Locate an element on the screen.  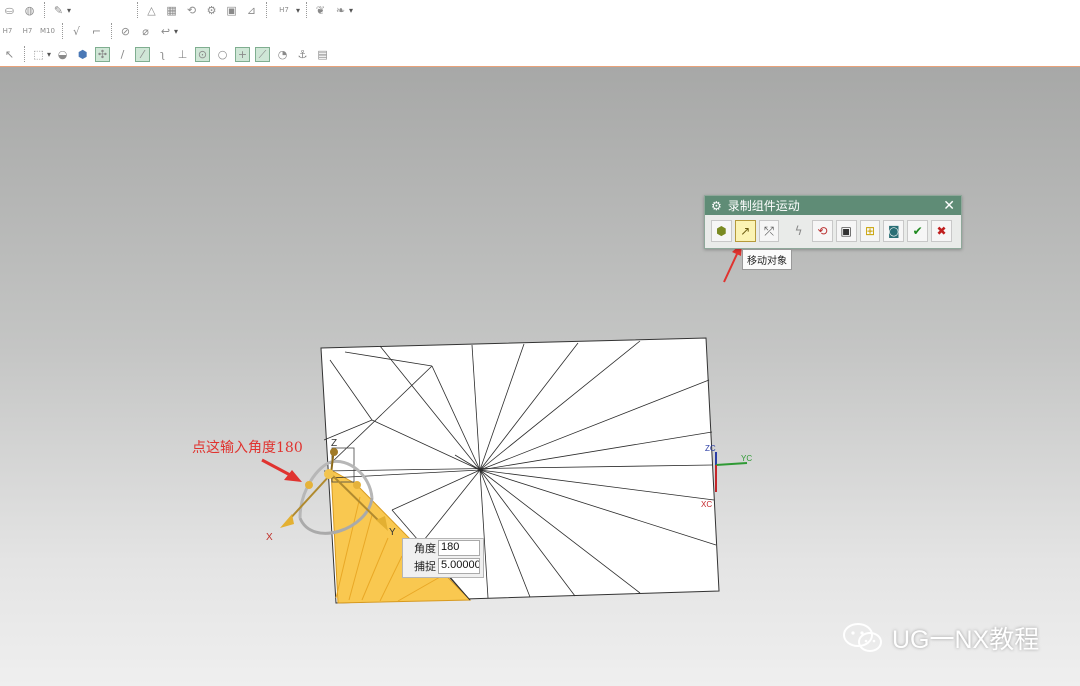
close-icon: ✕ is located at coordinates (949, 205).